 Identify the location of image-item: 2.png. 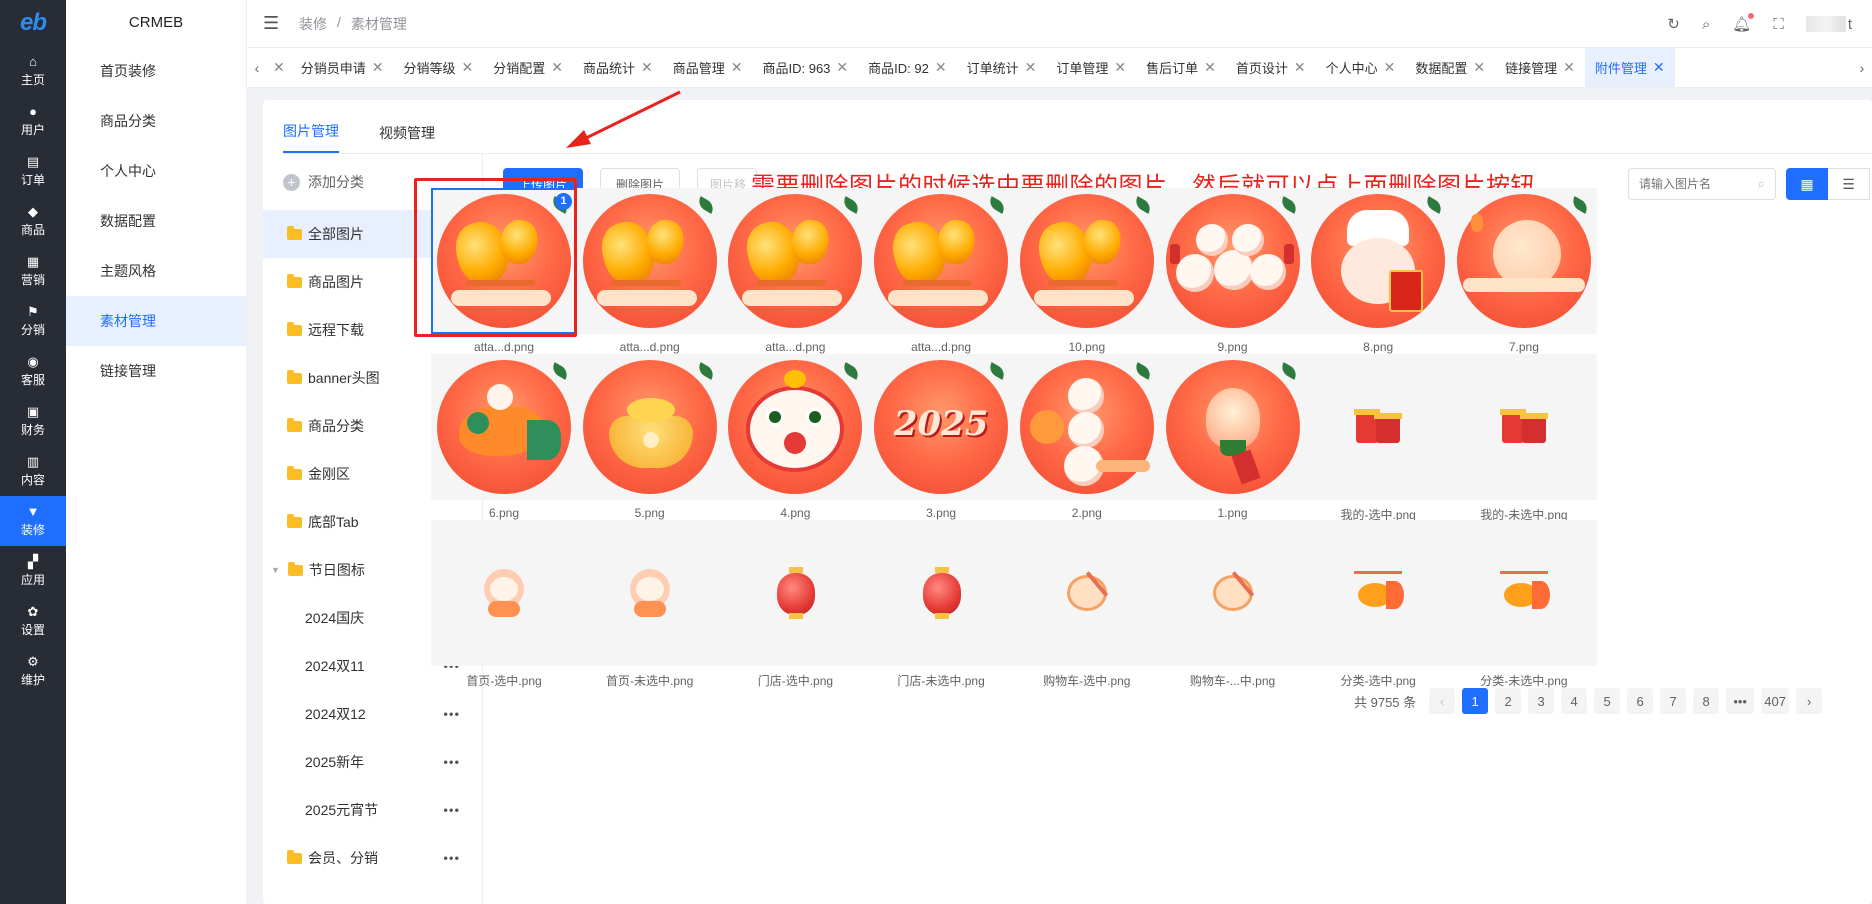
(1086, 437).